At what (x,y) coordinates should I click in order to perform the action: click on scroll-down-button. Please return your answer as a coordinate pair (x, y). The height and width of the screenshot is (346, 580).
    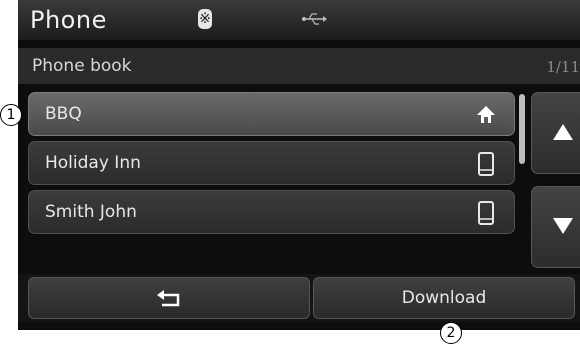
    Looking at the image, I should click on (555, 227).